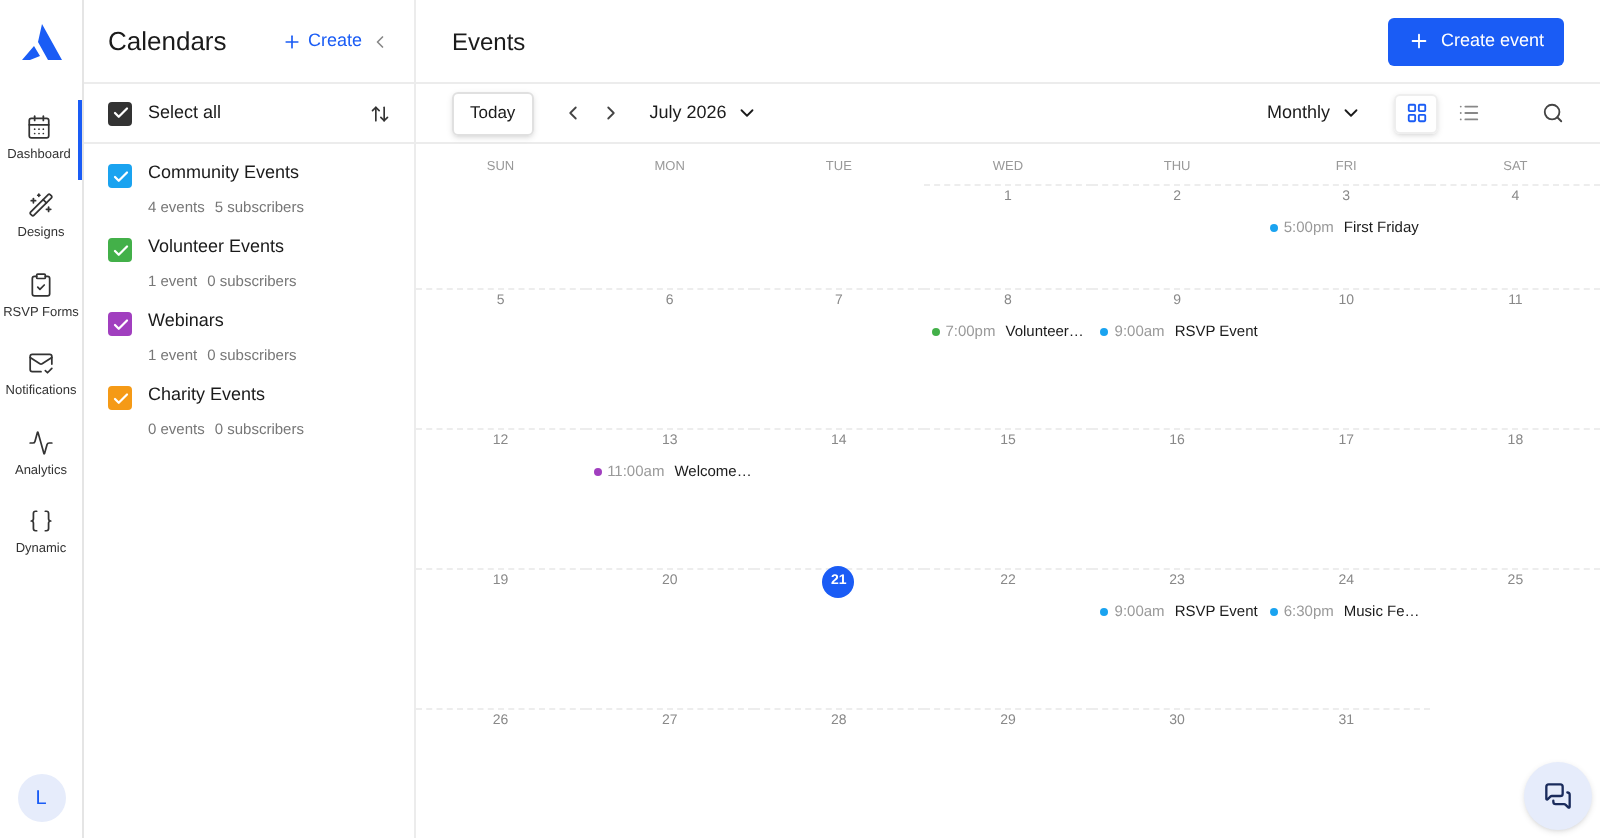 The image size is (1600, 838). I want to click on select-all-label: Select all, so click(185, 112).